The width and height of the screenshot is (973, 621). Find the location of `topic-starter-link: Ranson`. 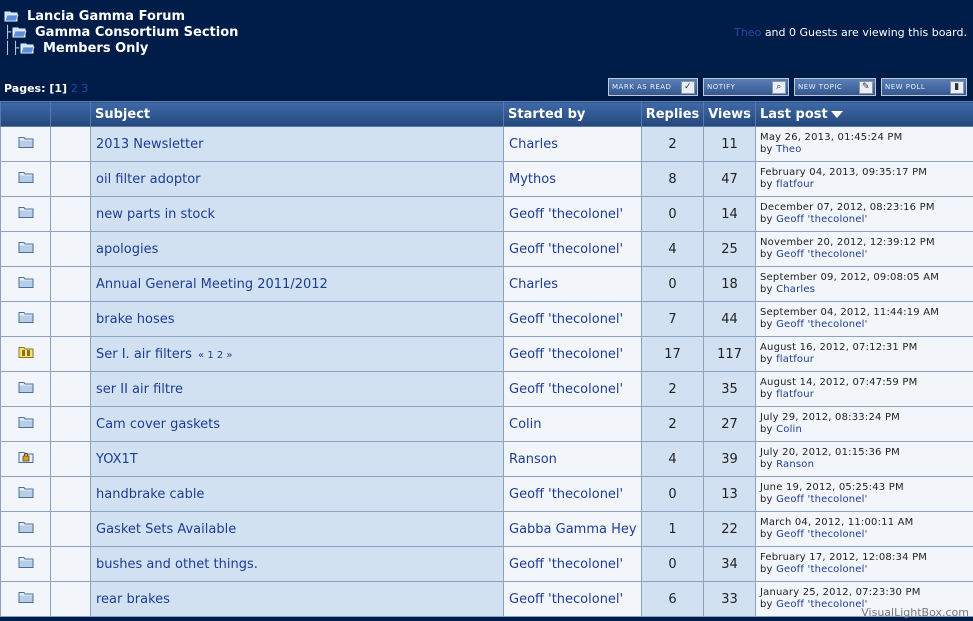

topic-starter-link: Ranson is located at coordinates (533, 459).